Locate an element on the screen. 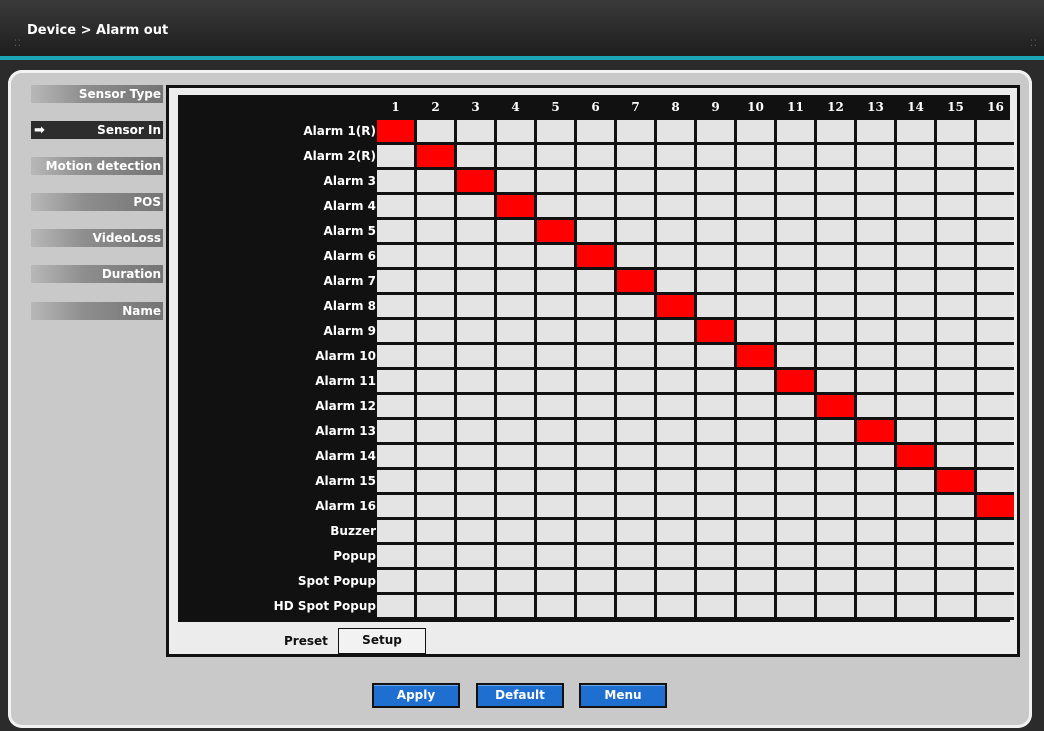 This screenshot has height=731, width=1044. sidebar-item-videoloss: VideoLoss is located at coordinates (97, 238).